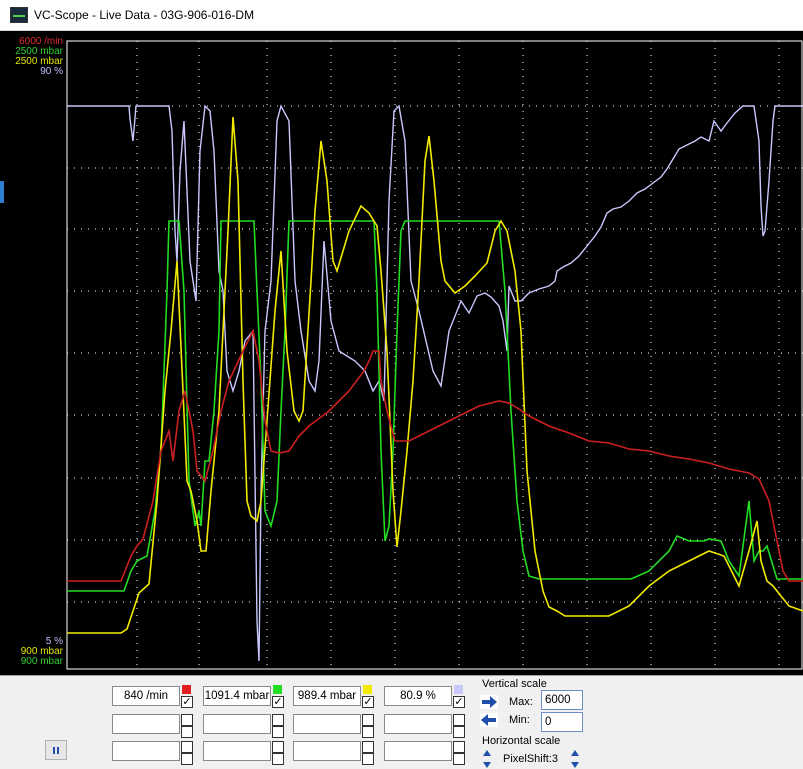 Image resolution: width=803 pixels, height=769 pixels. What do you see at coordinates (458, 689) in the screenshot?
I see `channel-4-color` at bounding box center [458, 689].